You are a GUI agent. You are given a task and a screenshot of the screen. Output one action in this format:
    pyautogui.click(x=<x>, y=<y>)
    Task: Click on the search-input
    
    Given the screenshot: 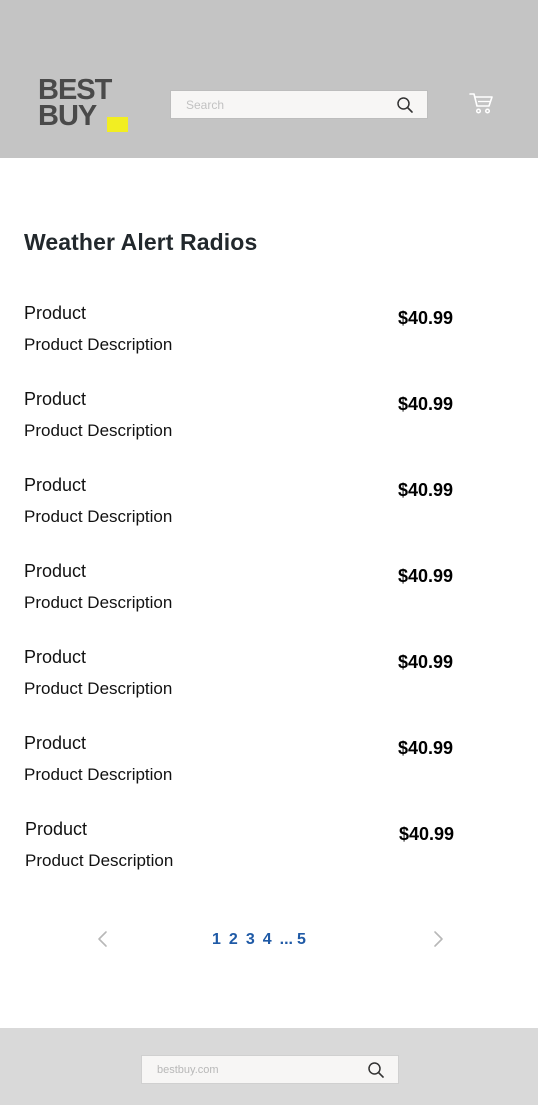 What is the action you would take?
    pyautogui.click(x=283, y=104)
    